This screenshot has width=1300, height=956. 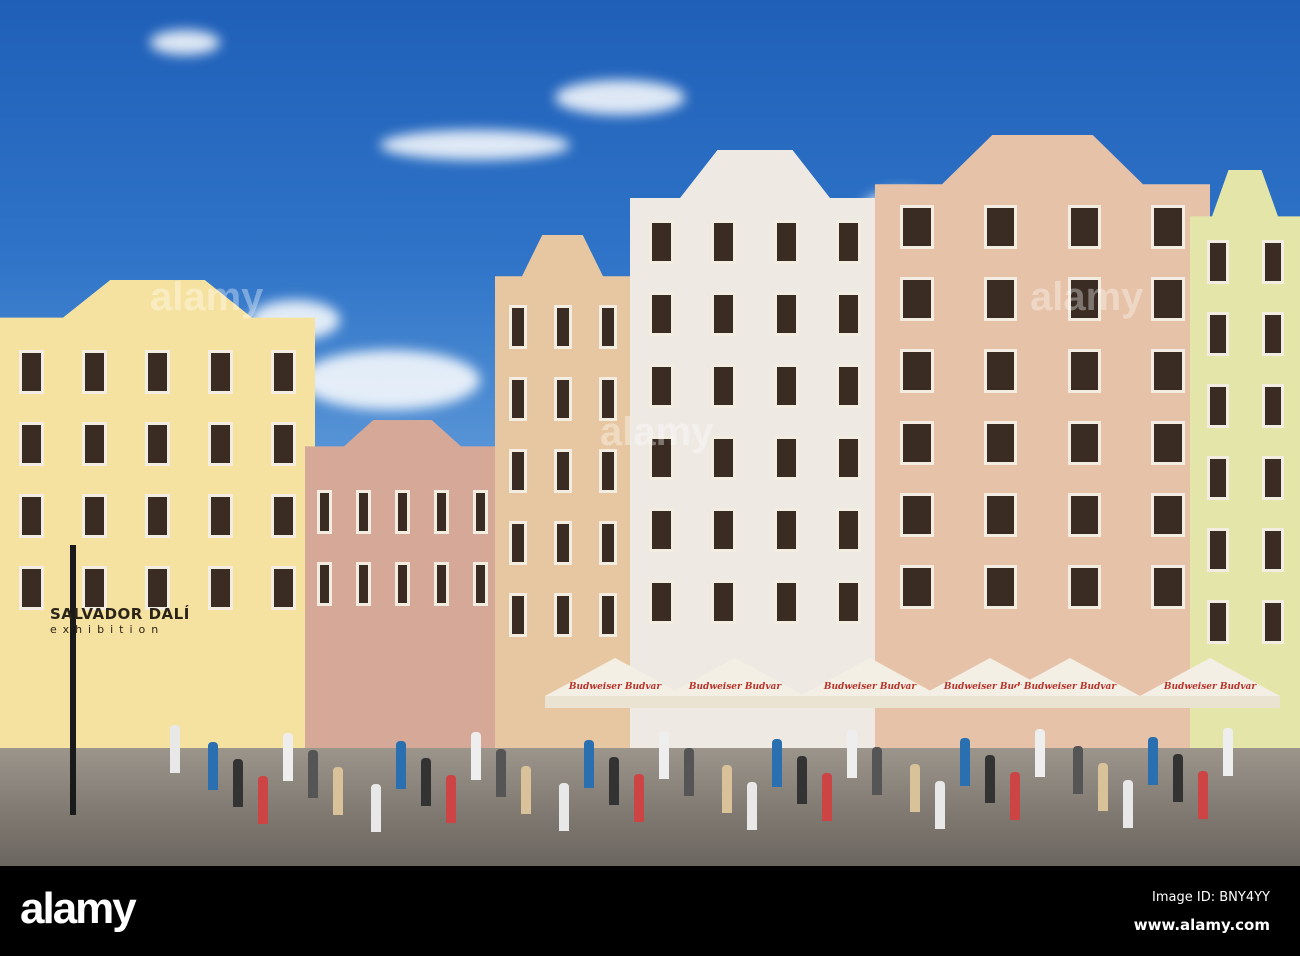 I want to click on alamy-logo: alamy, so click(x=78, y=908).